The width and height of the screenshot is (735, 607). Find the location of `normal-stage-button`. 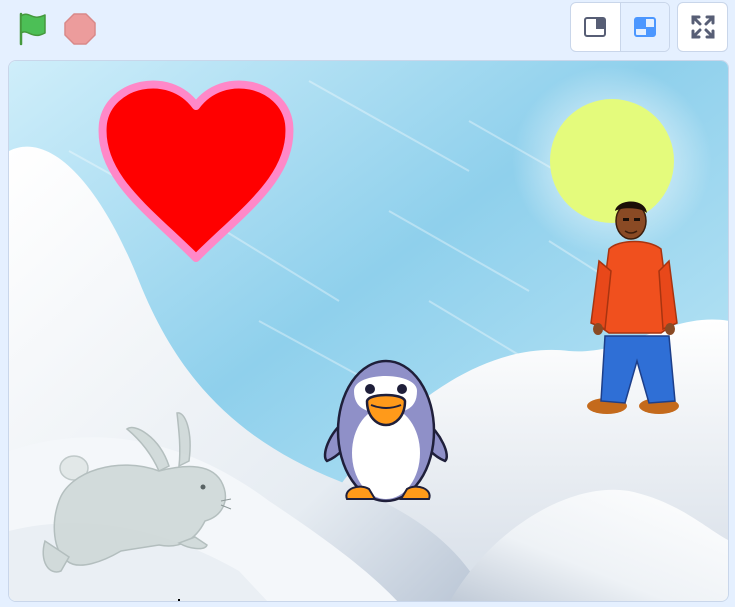

normal-stage-button is located at coordinates (644, 27).